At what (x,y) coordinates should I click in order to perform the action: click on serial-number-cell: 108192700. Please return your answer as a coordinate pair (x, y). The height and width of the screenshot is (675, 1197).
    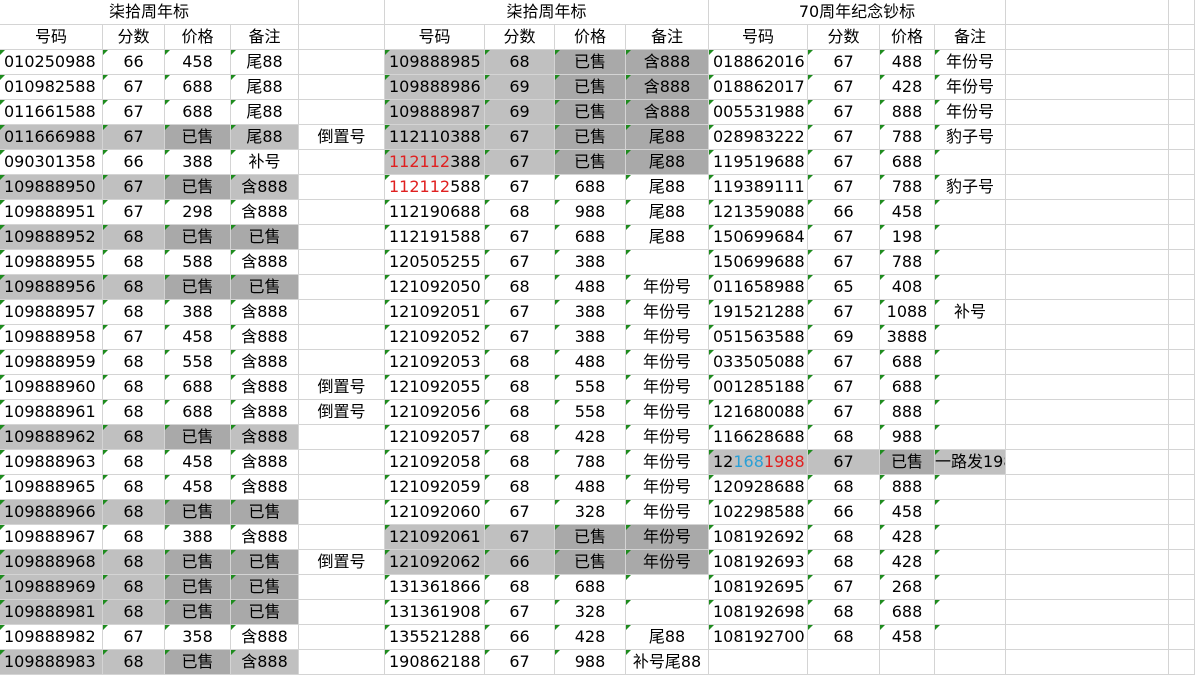
    Looking at the image, I should click on (758, 637).